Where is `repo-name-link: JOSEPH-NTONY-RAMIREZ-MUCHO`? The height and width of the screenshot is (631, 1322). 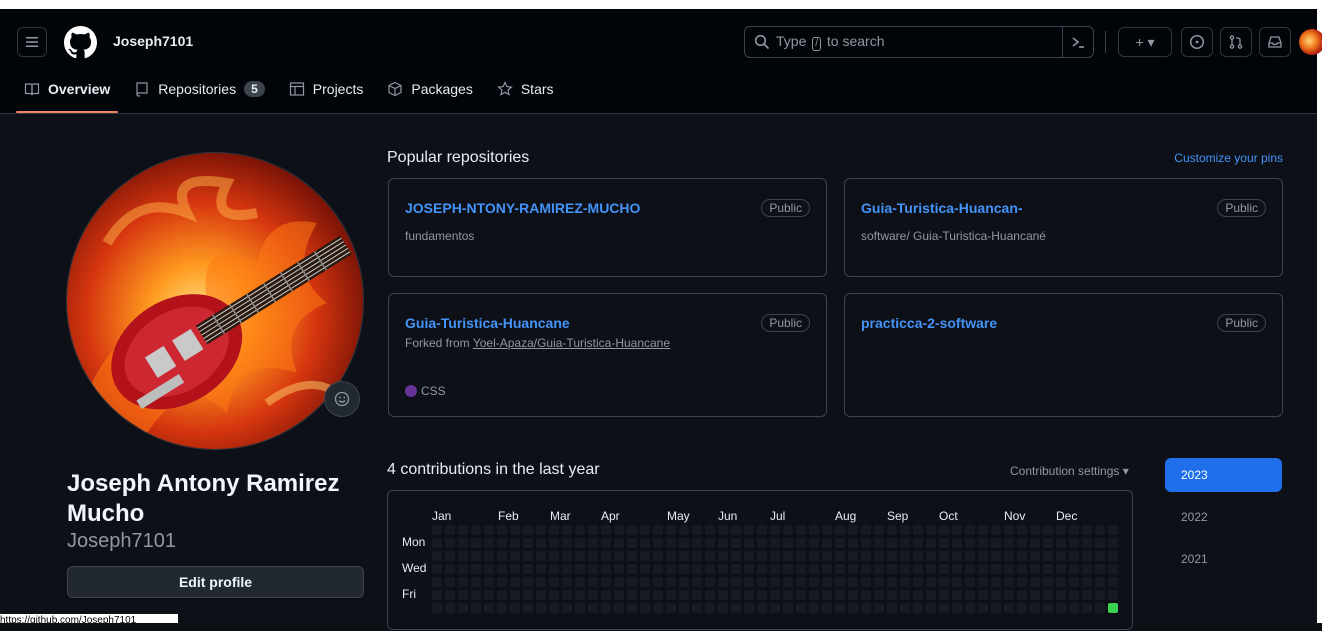 repo-name-link: JOSEPH-NTONY-RAMIREZ-MUCHO is located at coordinates (522, 208).